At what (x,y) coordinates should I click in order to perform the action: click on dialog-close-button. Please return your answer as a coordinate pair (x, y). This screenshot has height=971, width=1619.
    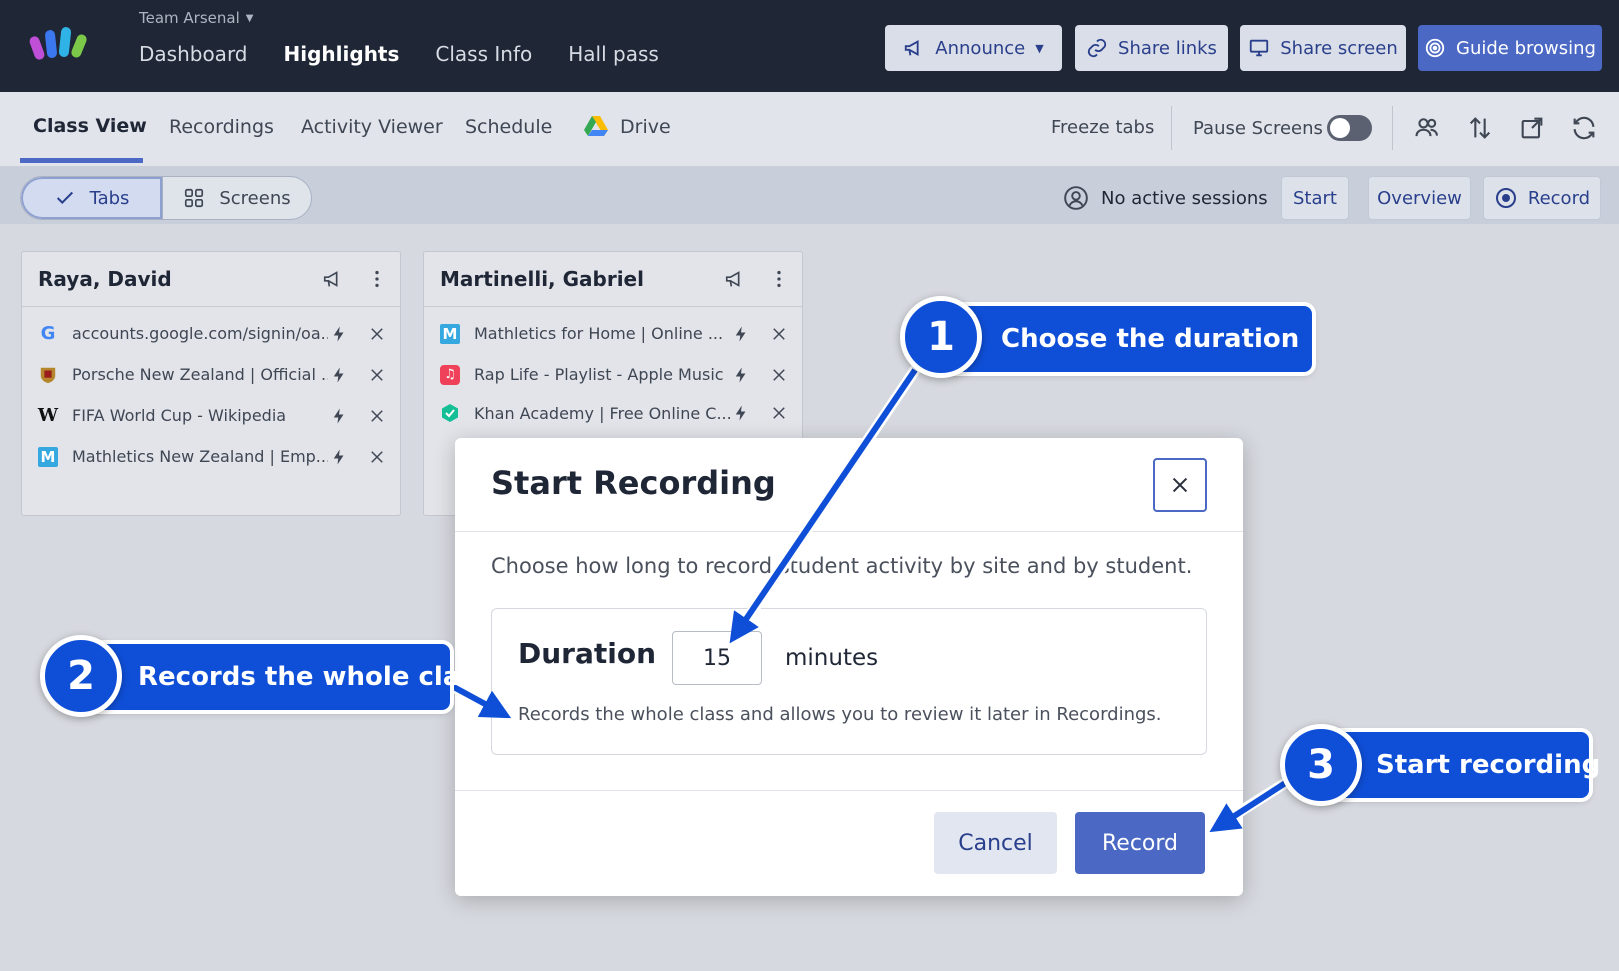
    Looking at the image, I should click on (1180, 485).